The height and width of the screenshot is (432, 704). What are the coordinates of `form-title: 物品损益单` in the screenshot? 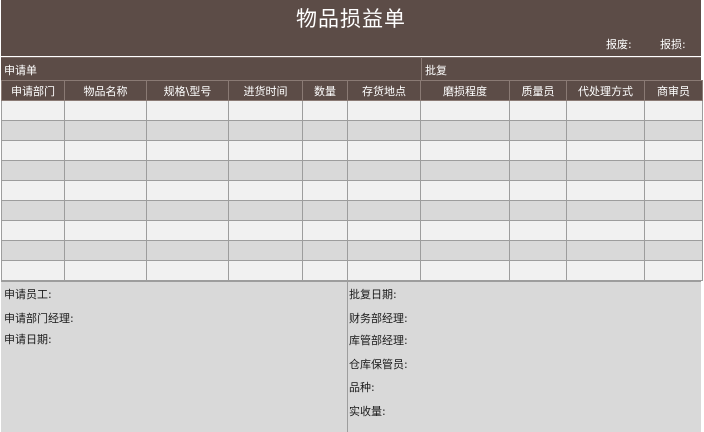 It's located at (351, 19).